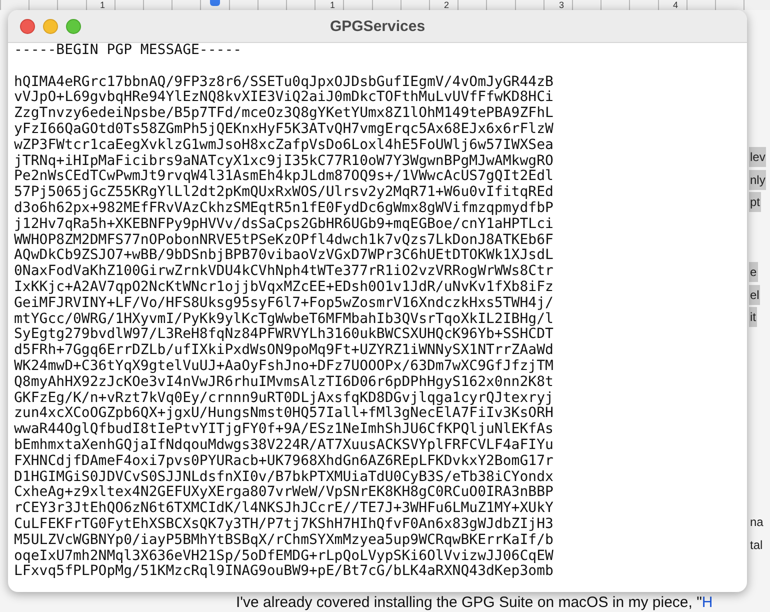 This screenshot has height=612, width=770. I want to click on minimize-button, so click(50, 26).